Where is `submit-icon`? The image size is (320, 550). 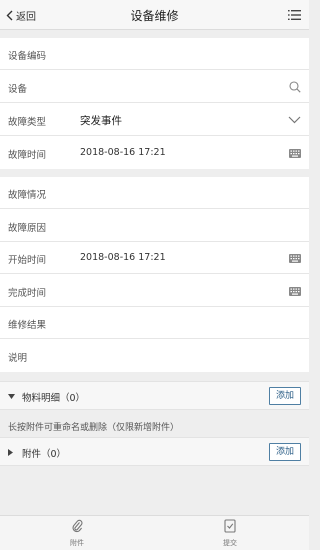 submit-icon is located at coordinates (230, 526).